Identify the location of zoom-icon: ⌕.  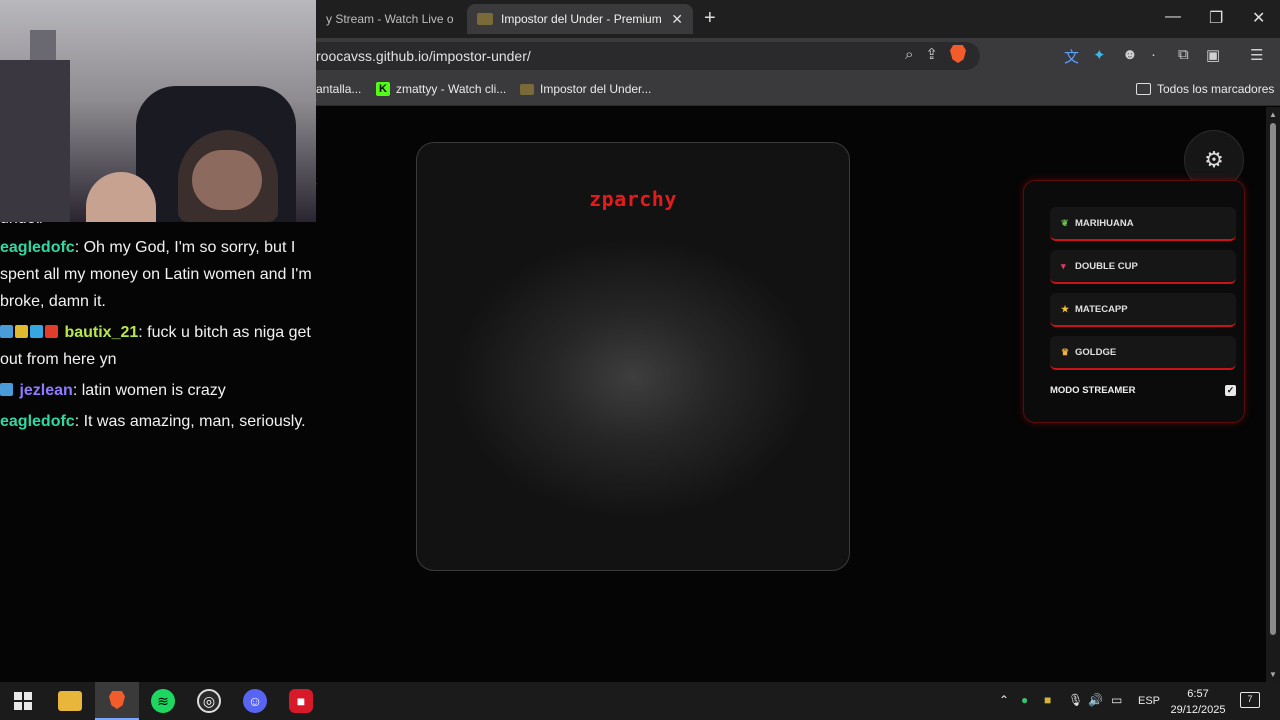
(909, 54).